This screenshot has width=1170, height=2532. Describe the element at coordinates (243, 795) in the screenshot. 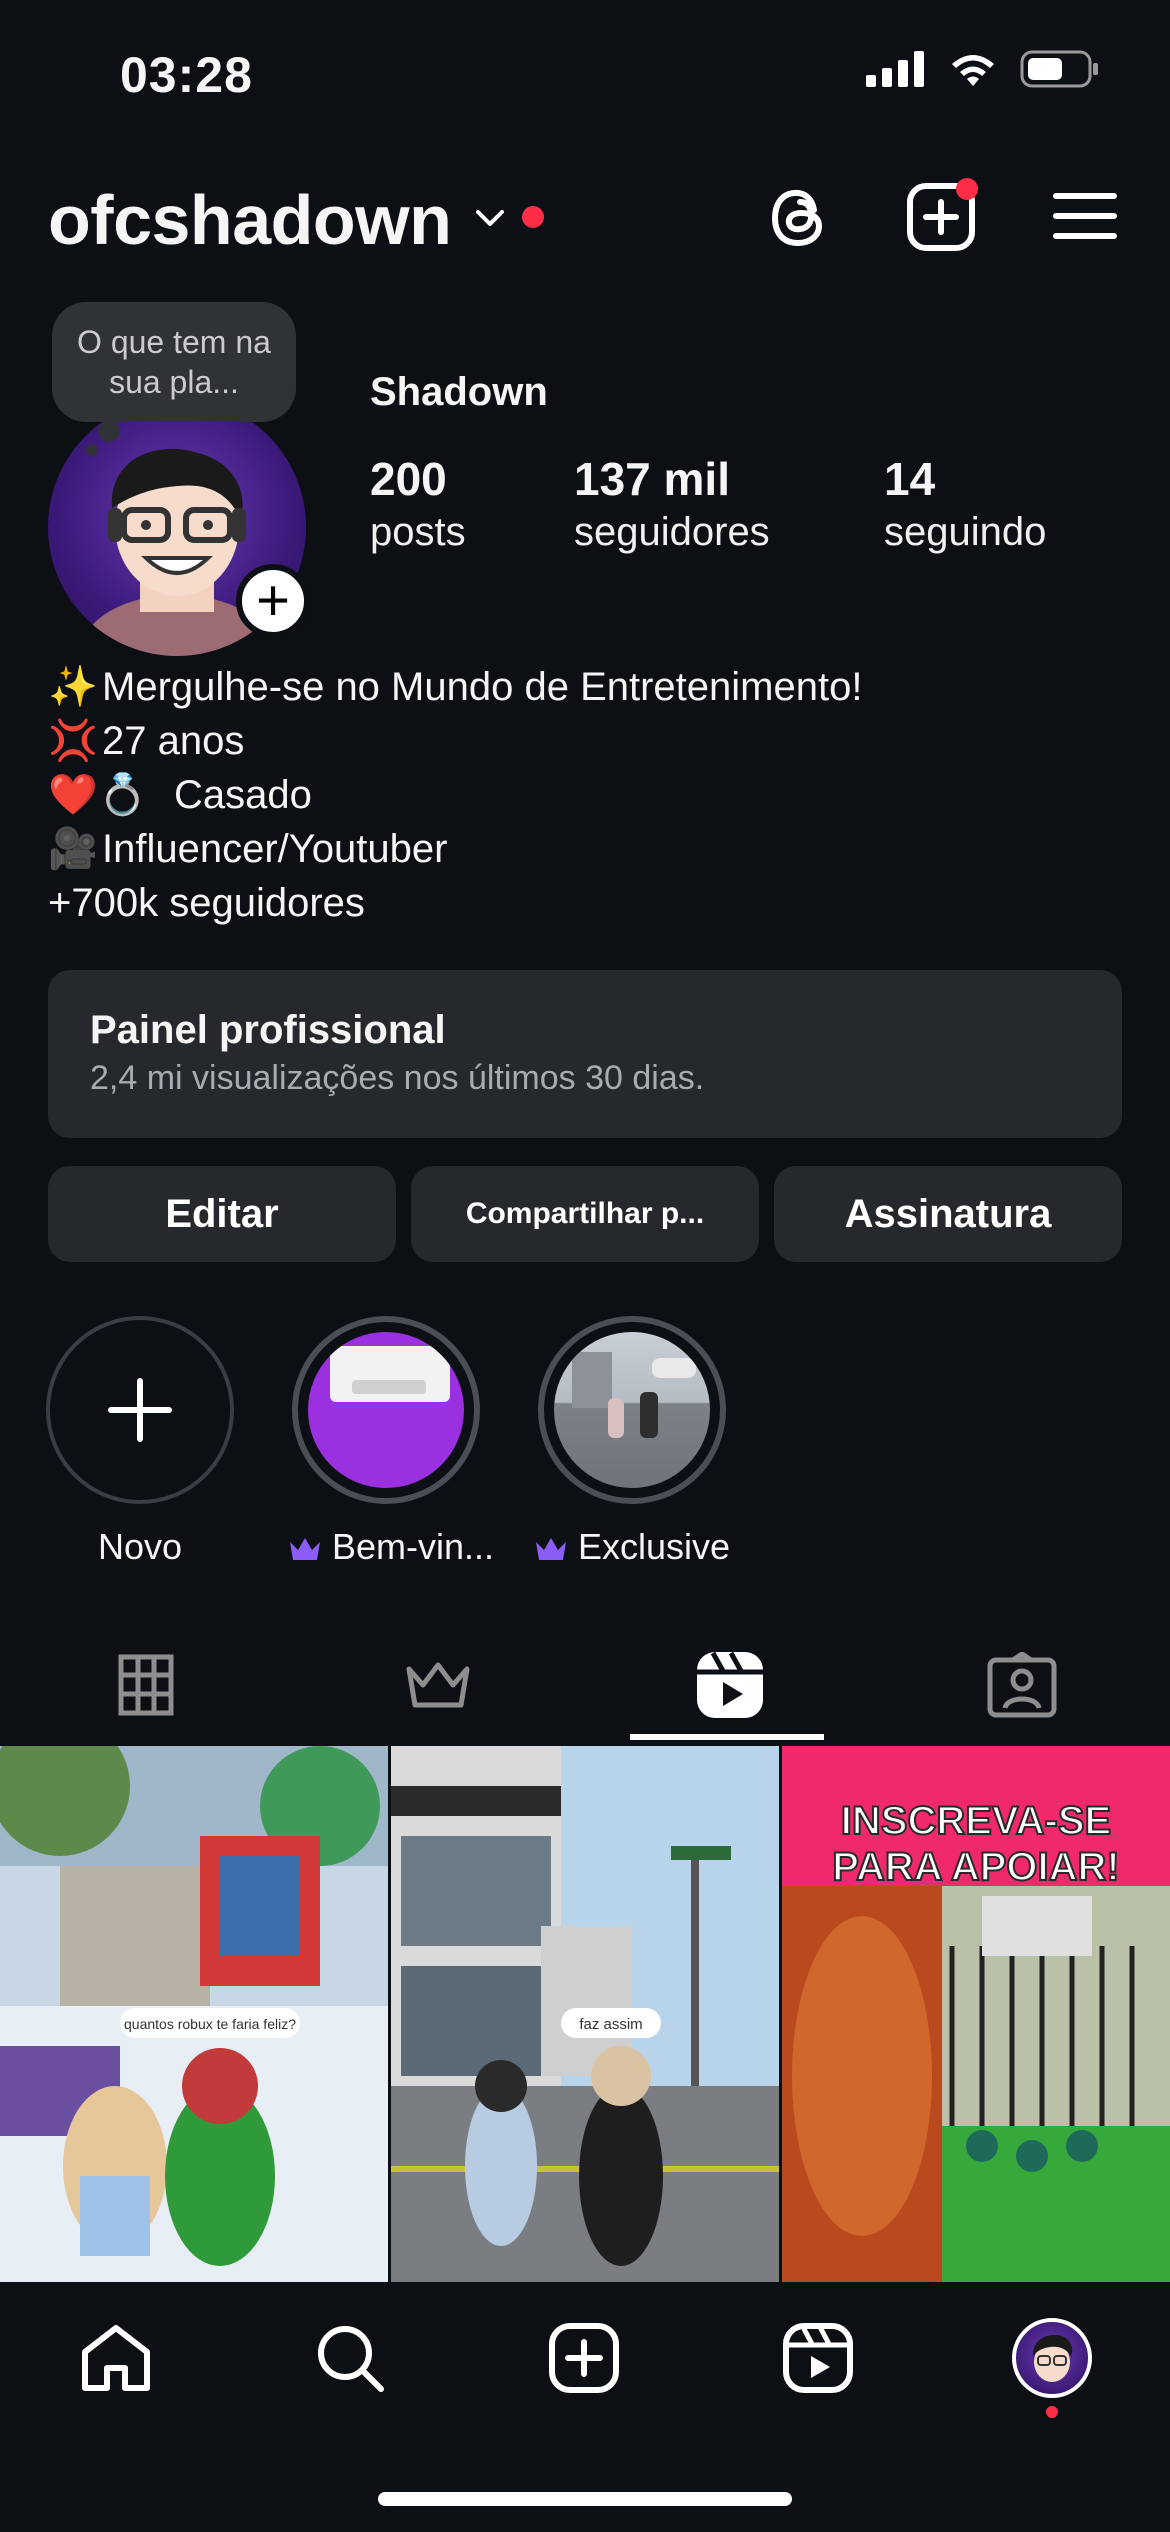

I see `bio-text: Casado` at that location.